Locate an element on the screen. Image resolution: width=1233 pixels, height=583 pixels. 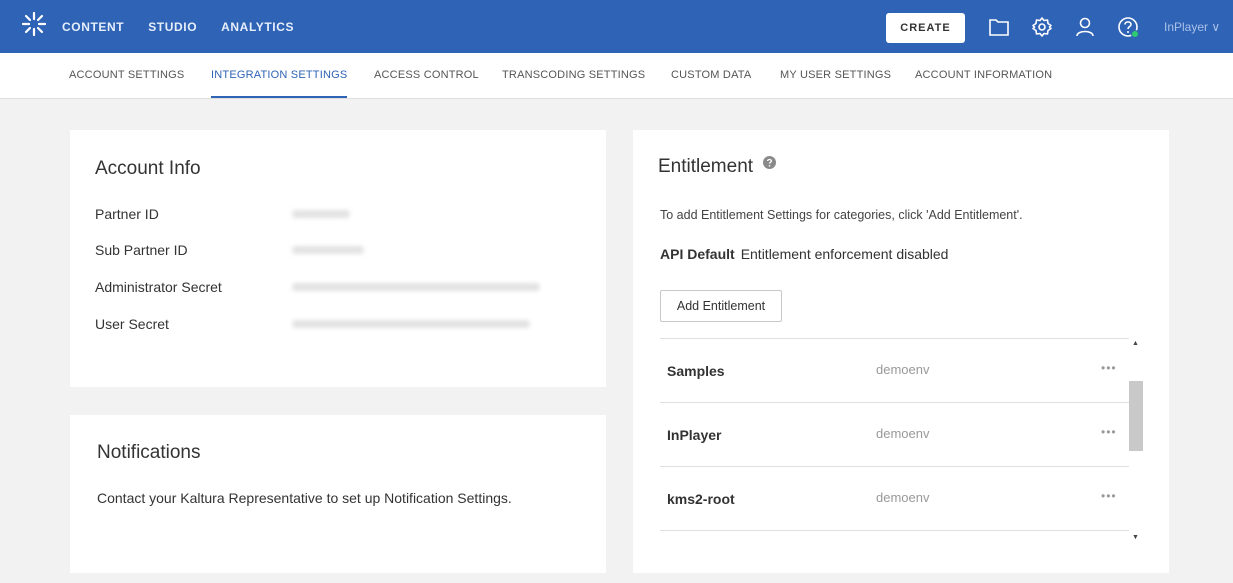
folder-icon is located at coordinates (999, 27).